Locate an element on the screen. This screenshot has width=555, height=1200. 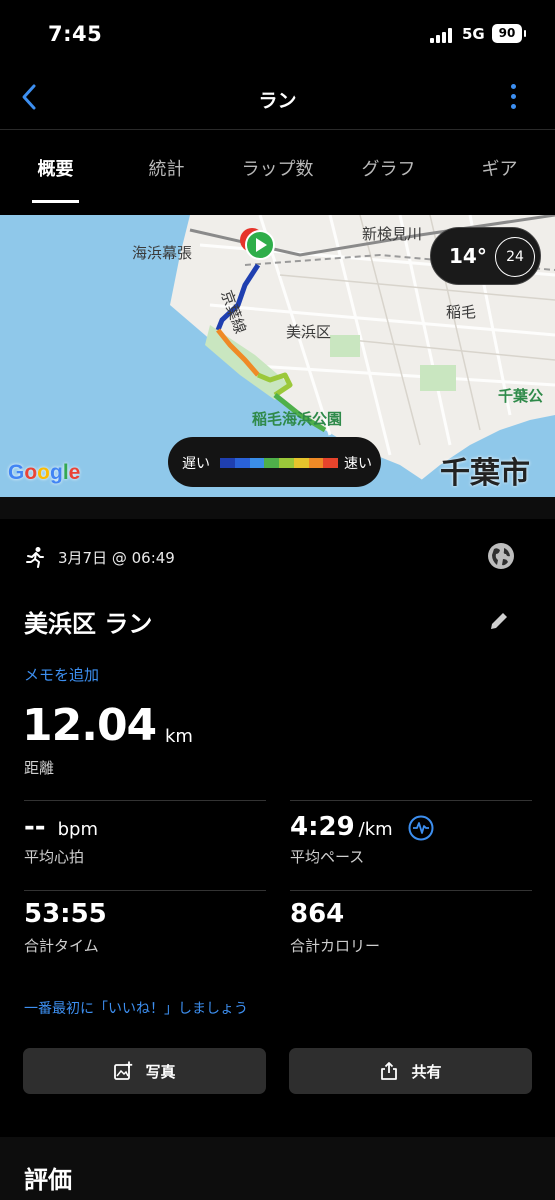
avg-heart-rate-unit: bpm is located at coordinates (77, 829).